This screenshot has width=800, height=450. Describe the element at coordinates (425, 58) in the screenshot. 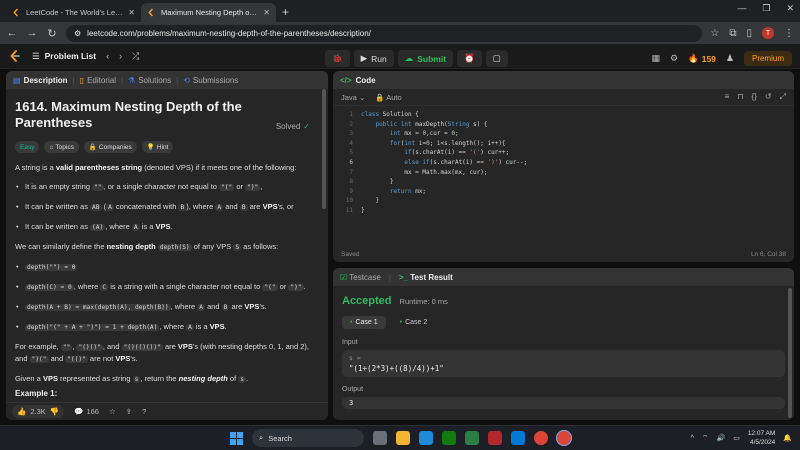

I see `submit-button: ☁ Submit` at that location.